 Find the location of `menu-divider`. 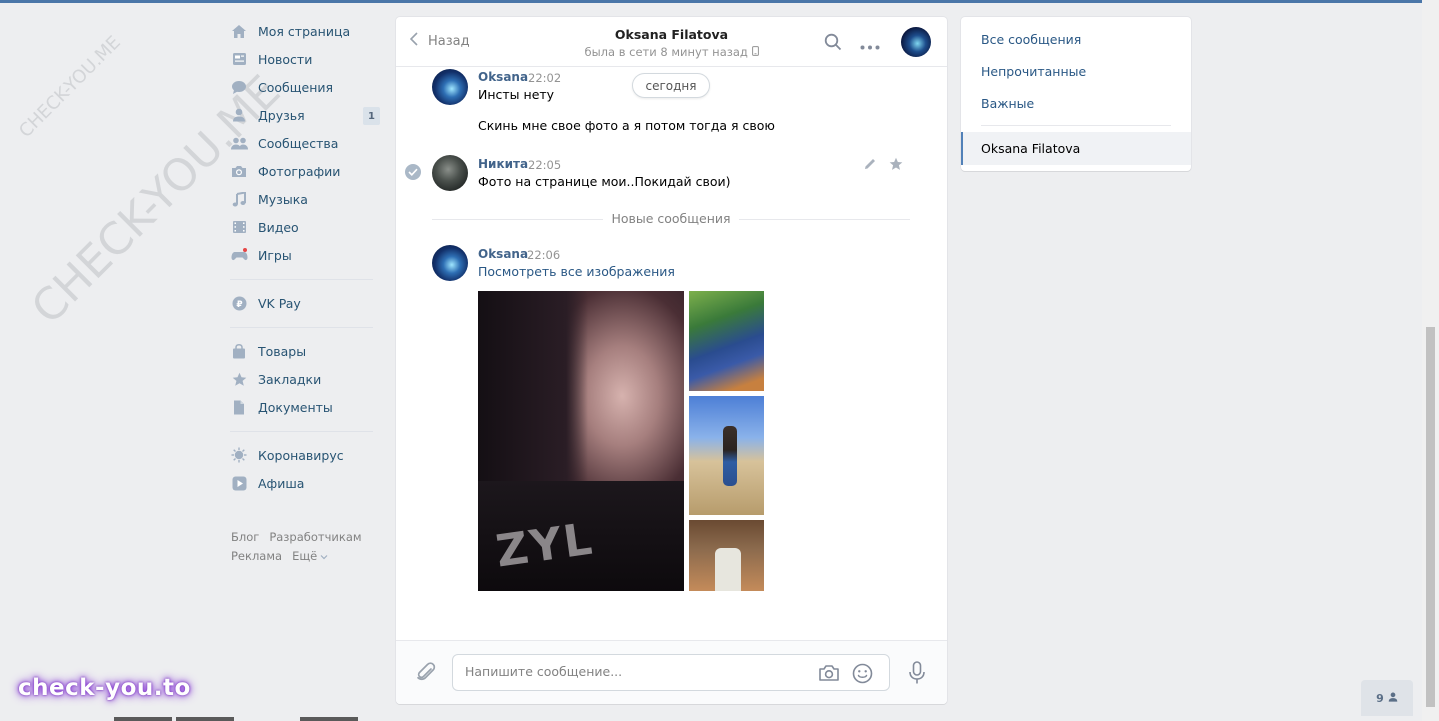

menu-divider is located at coordinates (1076, 125).